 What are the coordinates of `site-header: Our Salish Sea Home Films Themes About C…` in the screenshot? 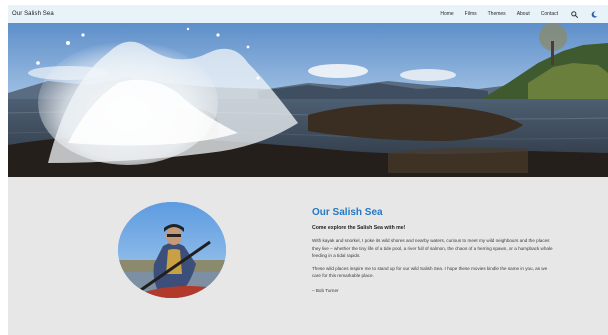 It's located at (308, 14).